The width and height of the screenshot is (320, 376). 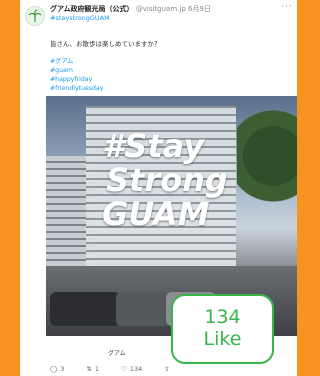 I want to click on like-button: ♡ 134, so click(x=131, y=369).